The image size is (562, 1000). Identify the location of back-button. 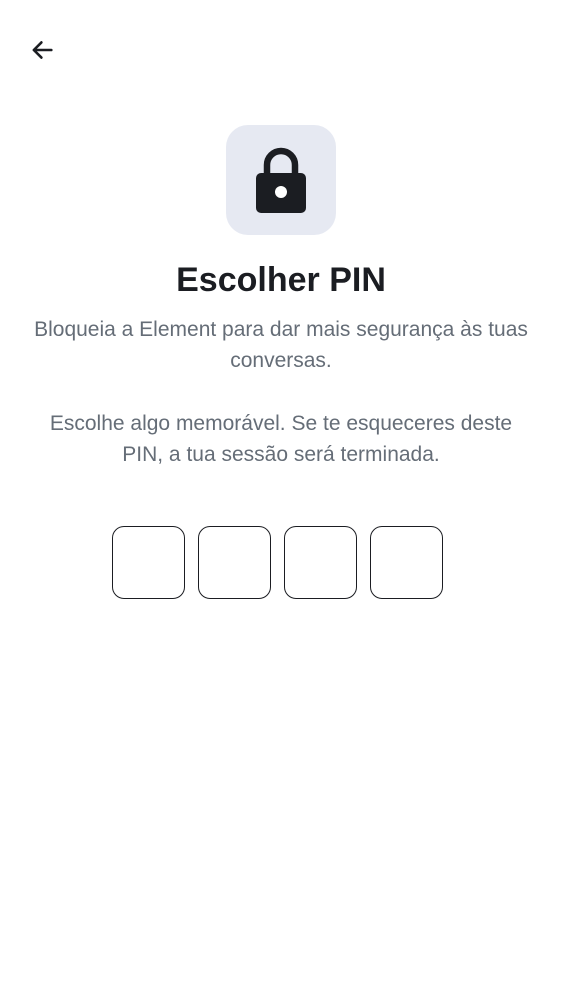
(42, 50).